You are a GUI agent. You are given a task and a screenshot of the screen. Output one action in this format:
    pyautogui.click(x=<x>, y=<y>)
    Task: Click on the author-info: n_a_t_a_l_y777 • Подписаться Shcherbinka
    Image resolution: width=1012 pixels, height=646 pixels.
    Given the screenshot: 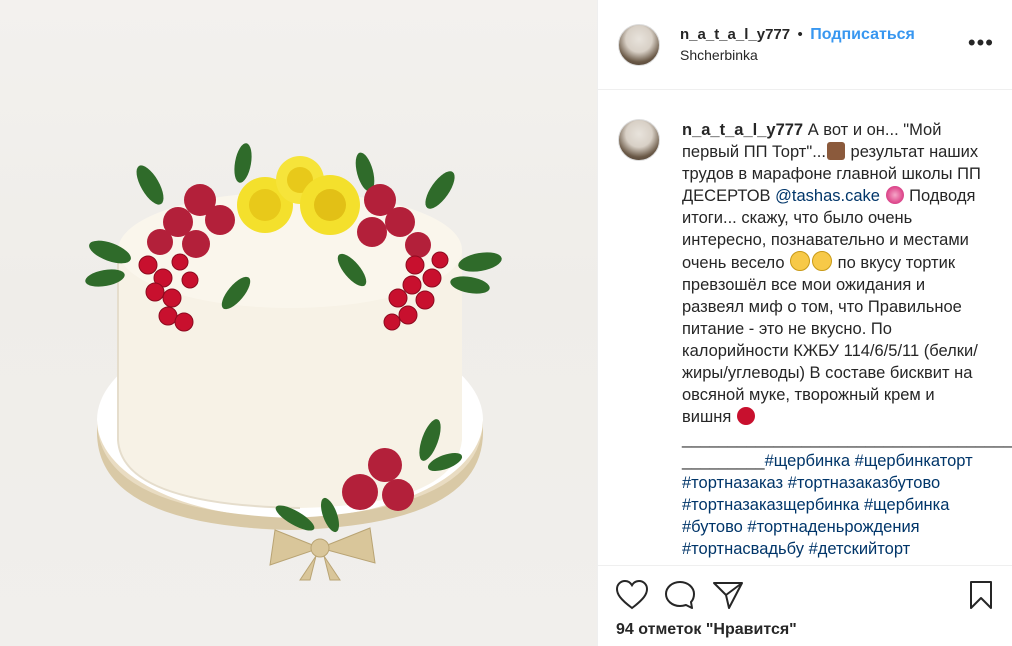 What is the action you would take?
    pyautogui.click(x=797, y=45)
    